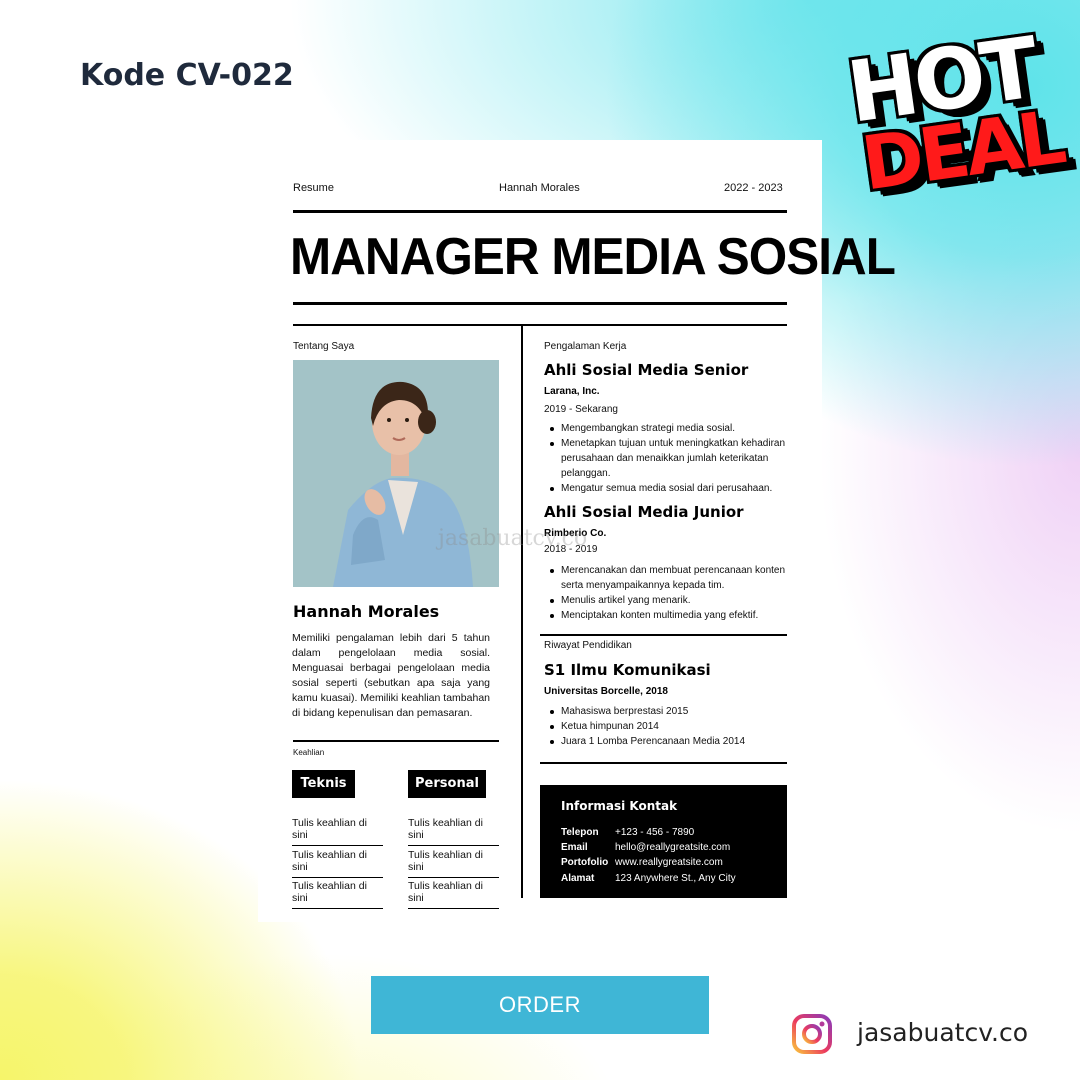 This screenshot has width=1080, height=1080. Describe the element at coordinates (585, 346) in the screenshot. I see `experience-label: Pengalaman Kerja` at that location.